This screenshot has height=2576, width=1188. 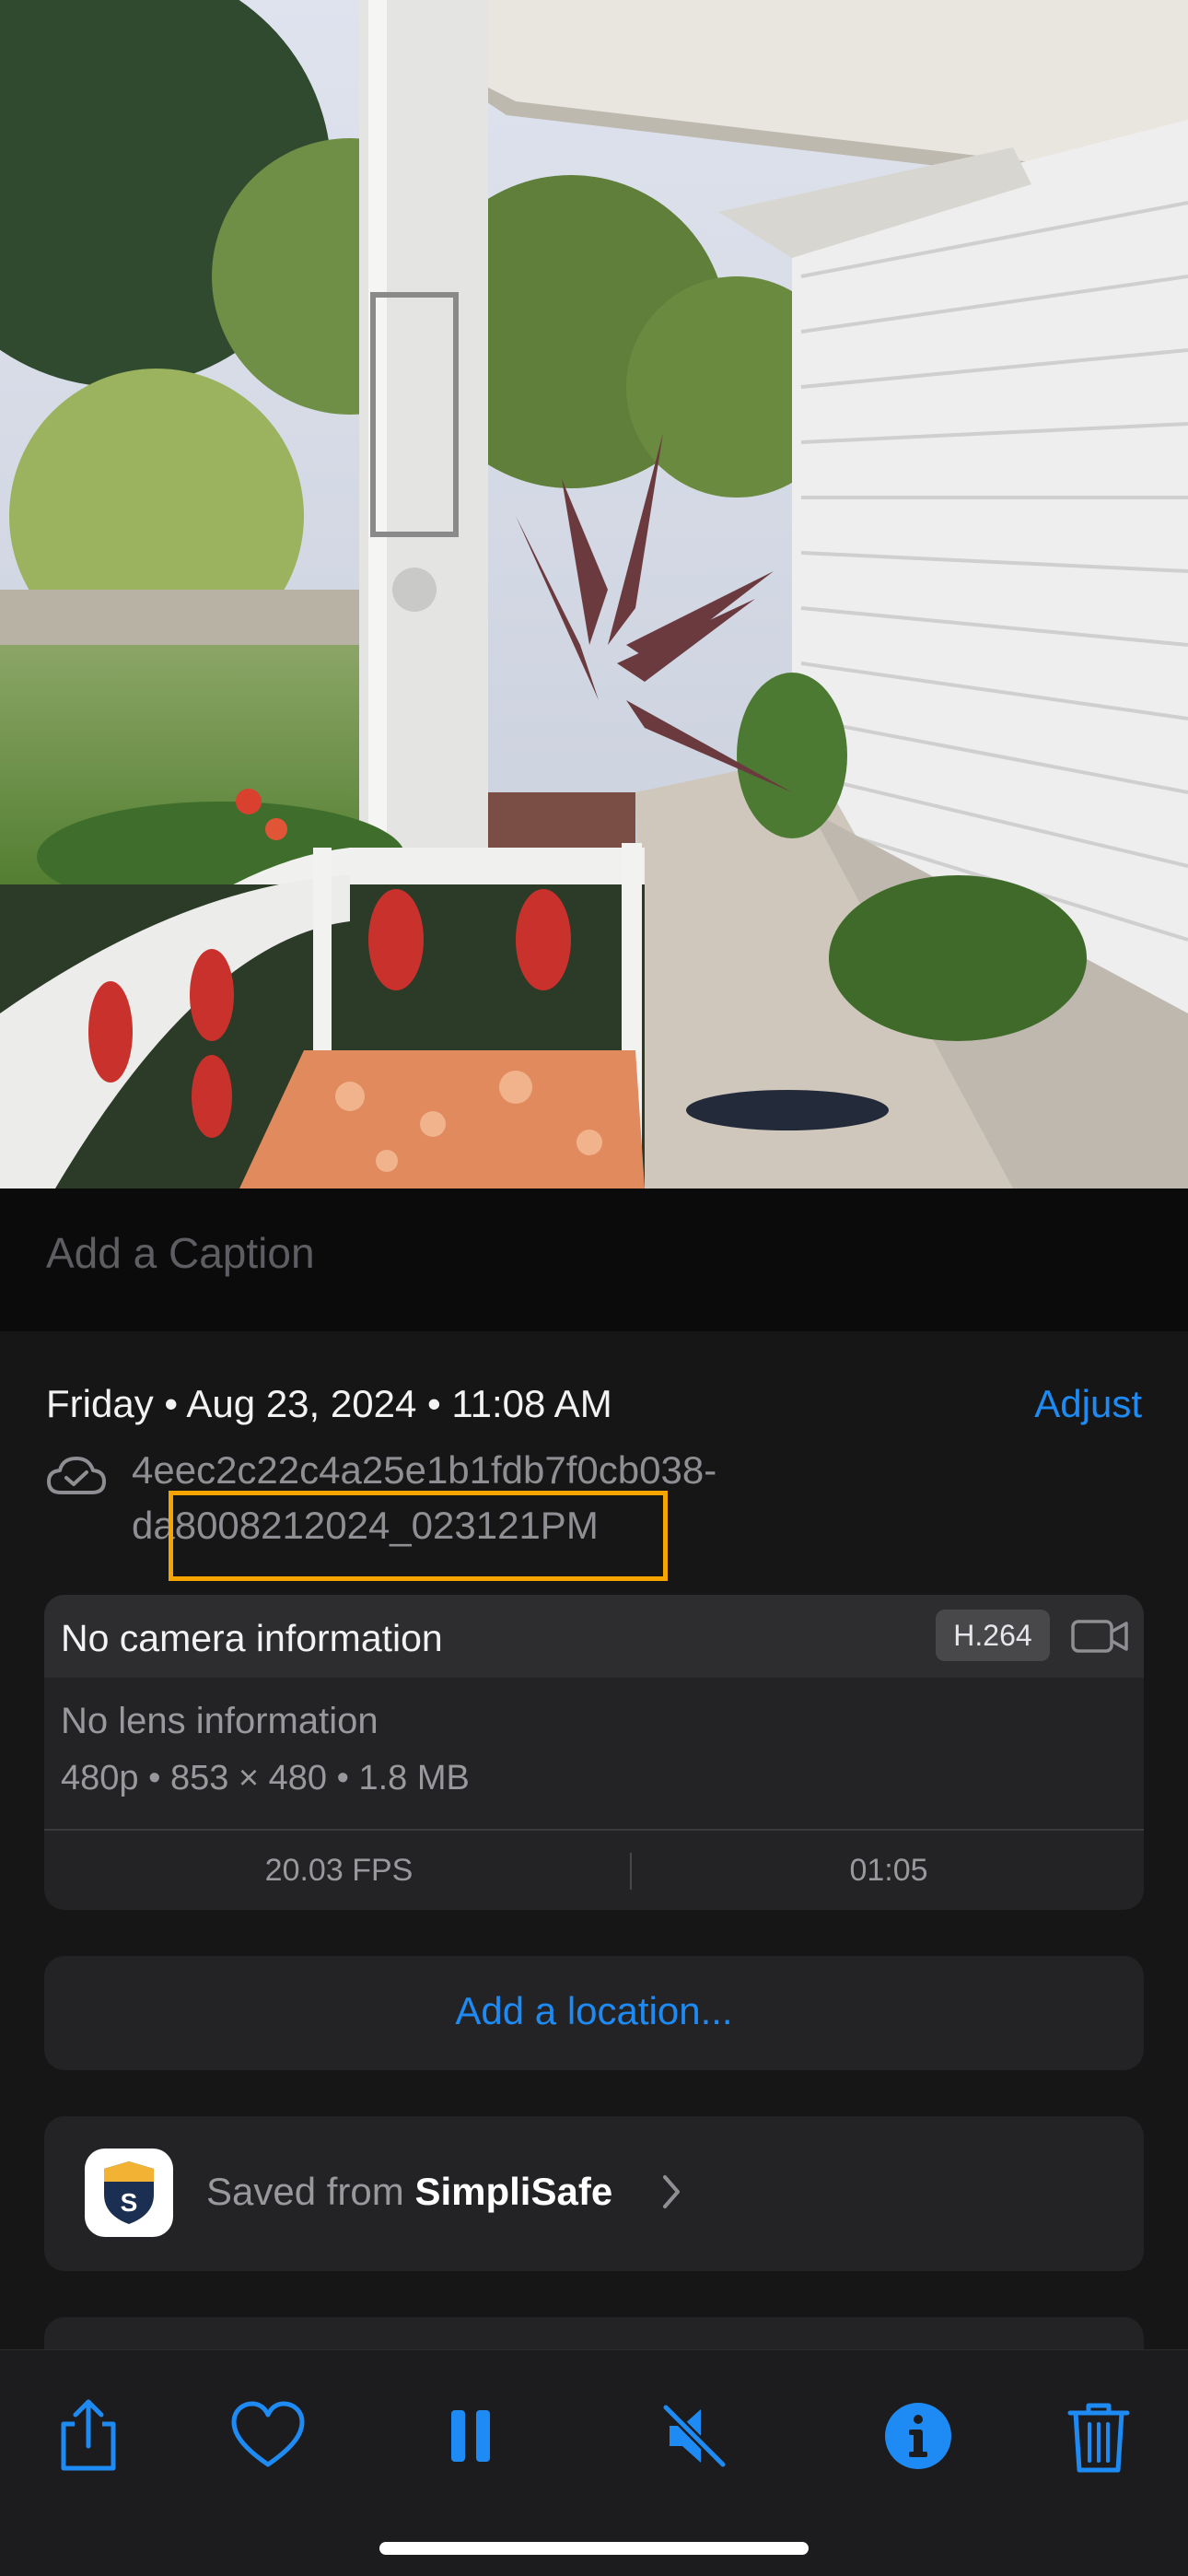 What do you see at coordinates (418, 1536) in the screenshot?
I see `highlight-annotation` at bounding box center [418, 1536].